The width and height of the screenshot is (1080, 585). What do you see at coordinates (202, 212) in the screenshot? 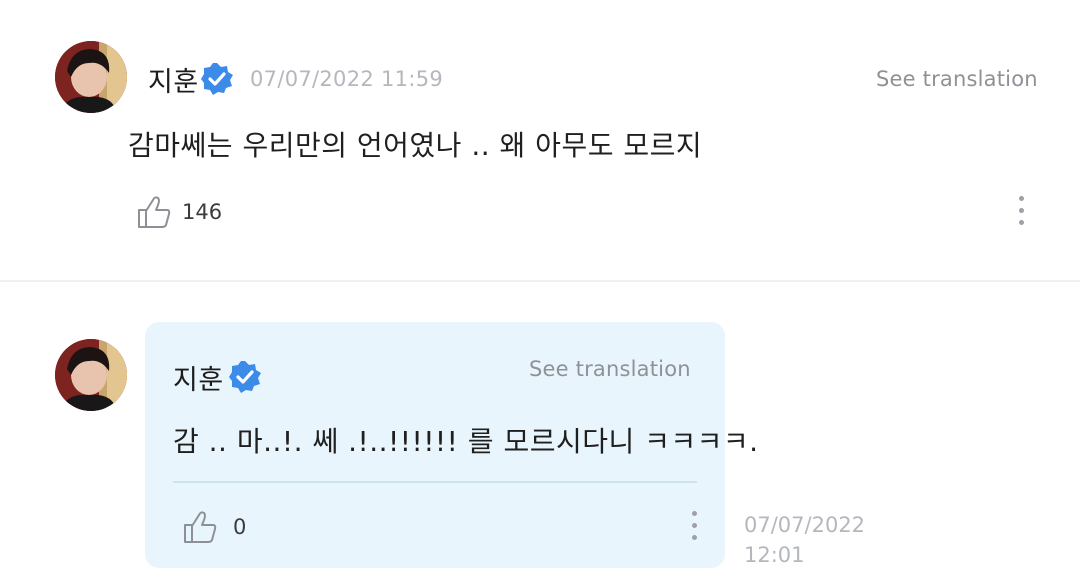
I see `like-count: 146` at bounding box center [202, 212].